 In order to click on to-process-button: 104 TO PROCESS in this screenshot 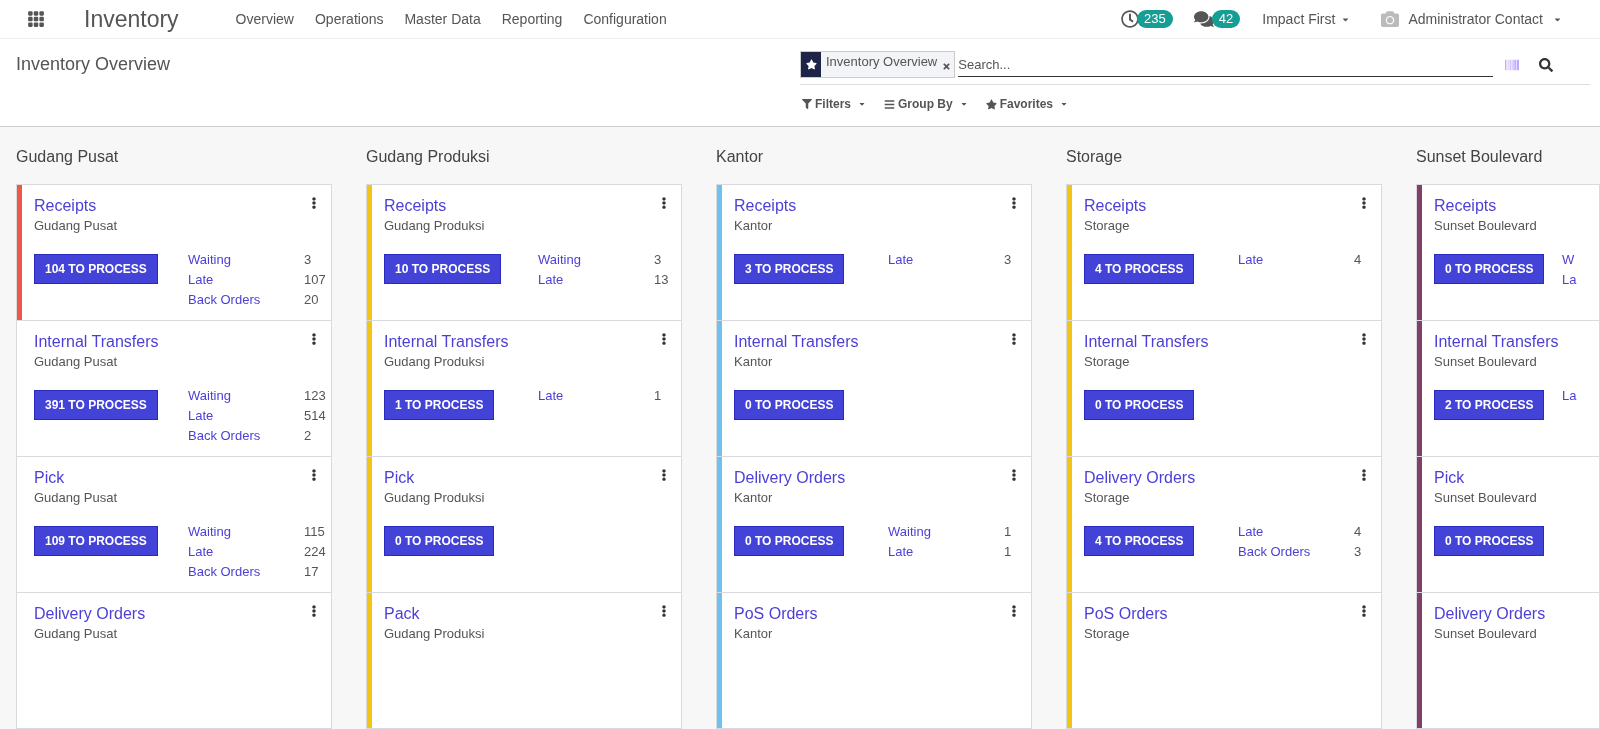, I will do `click(96, 269)`.